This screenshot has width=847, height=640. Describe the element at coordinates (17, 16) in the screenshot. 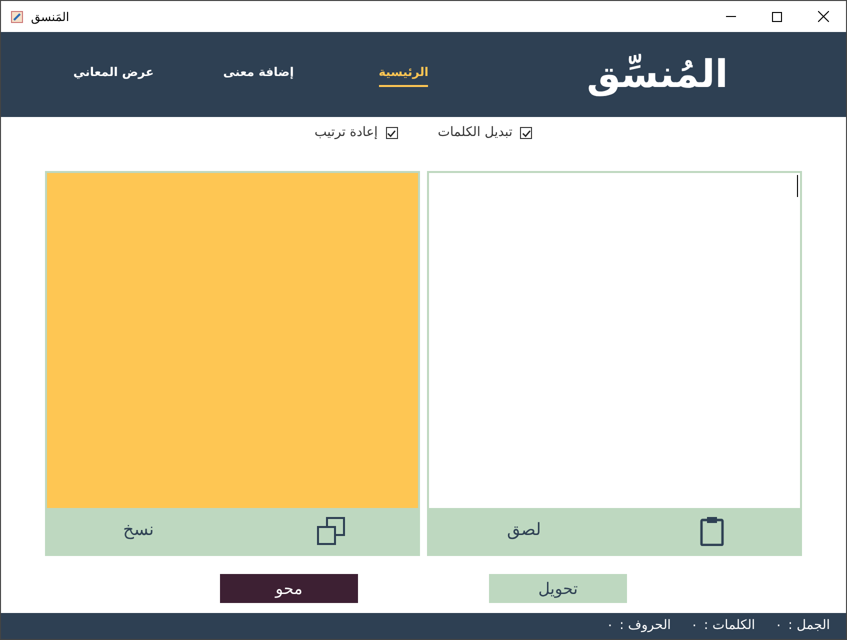

I see `app-icon` at that location.